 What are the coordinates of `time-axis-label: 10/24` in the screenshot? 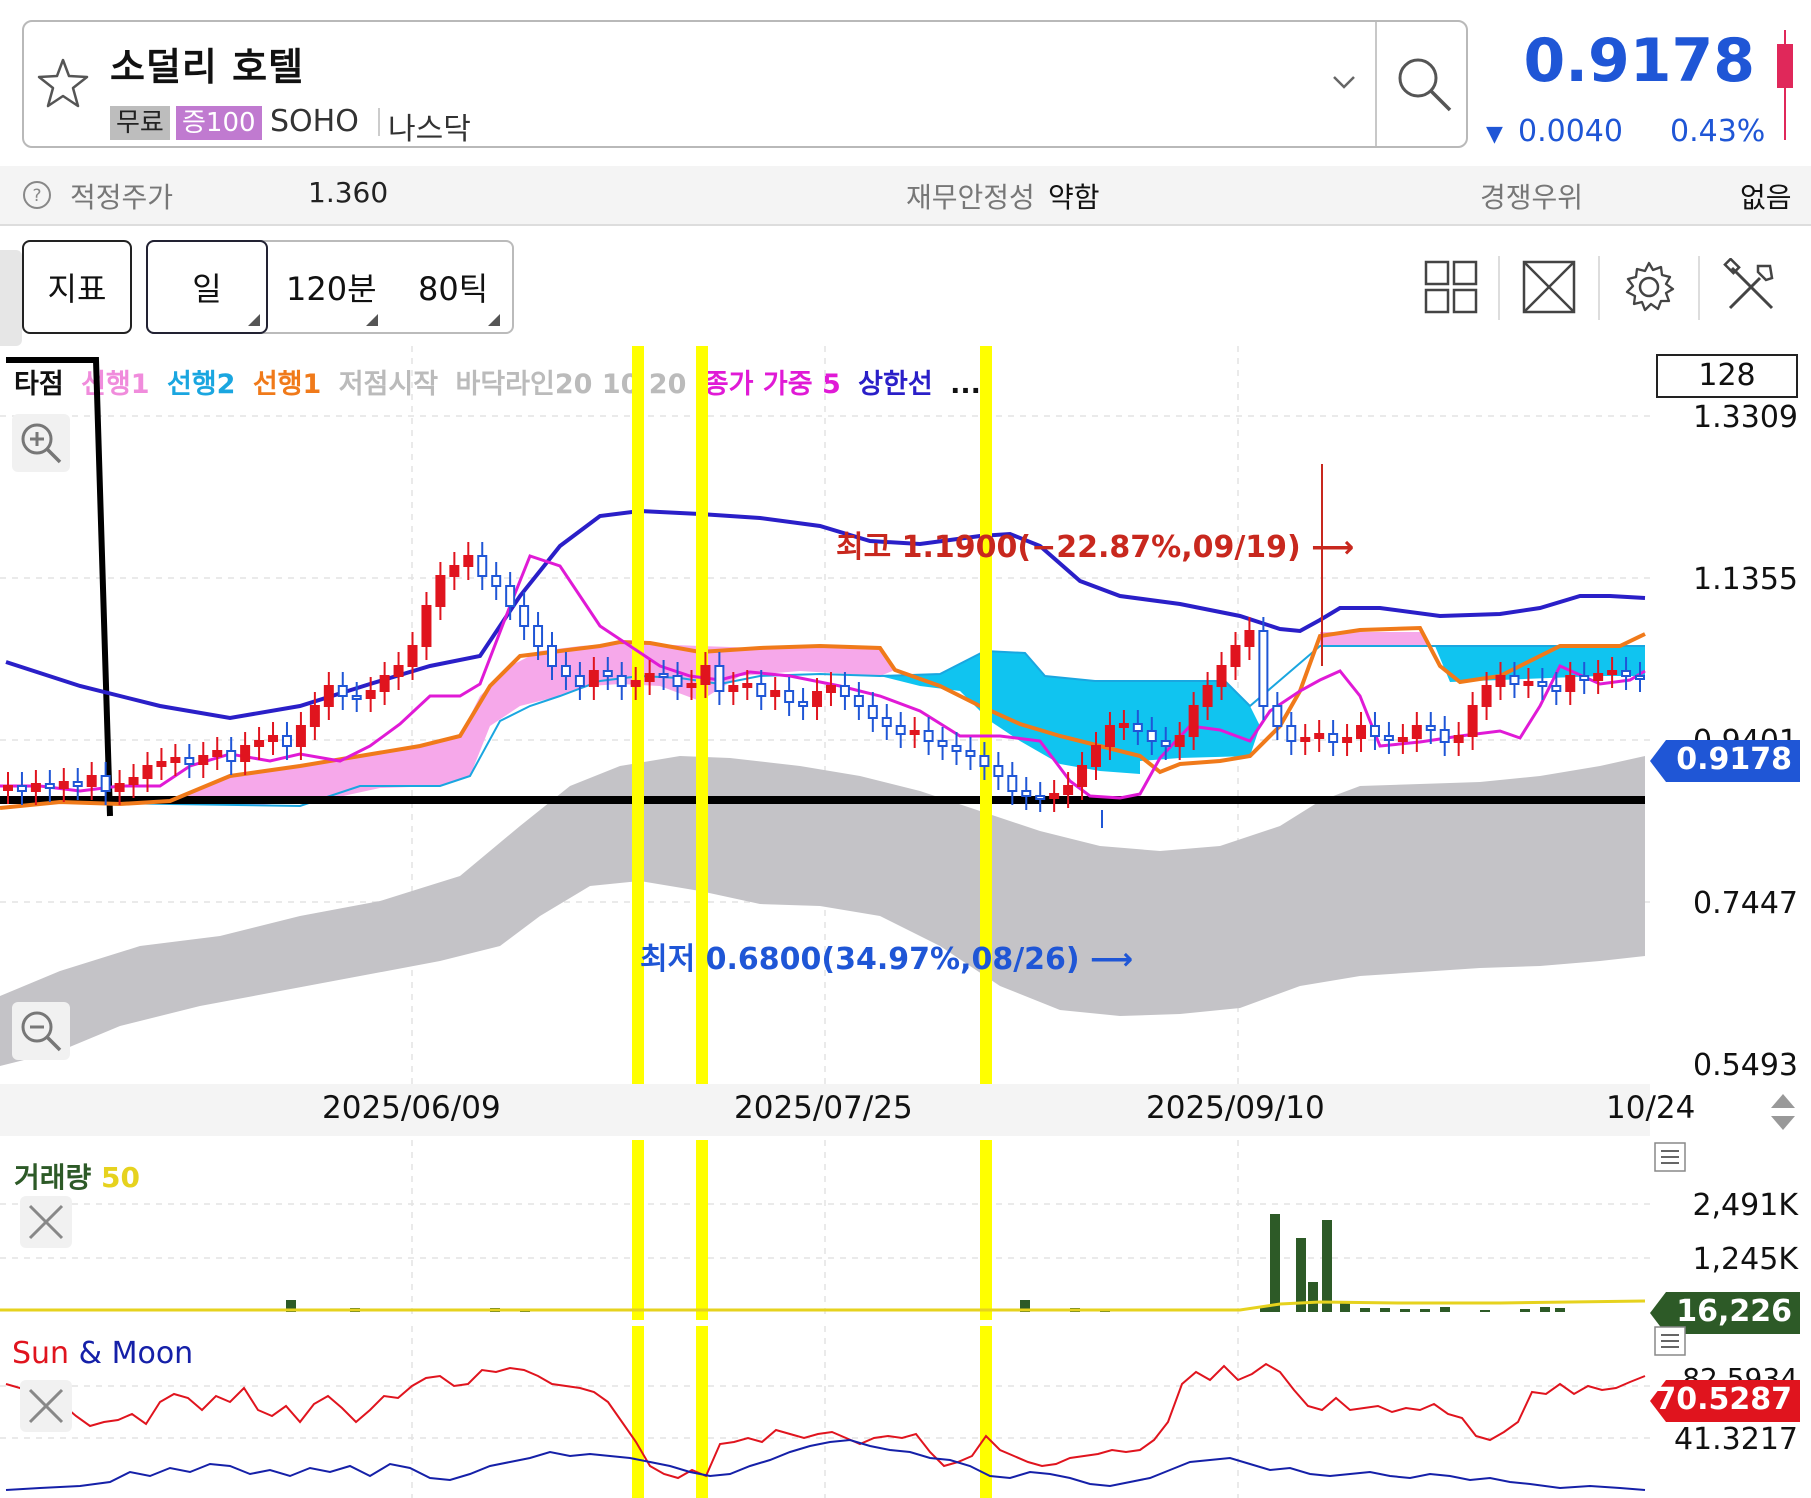 It's located at (1651, 1108).